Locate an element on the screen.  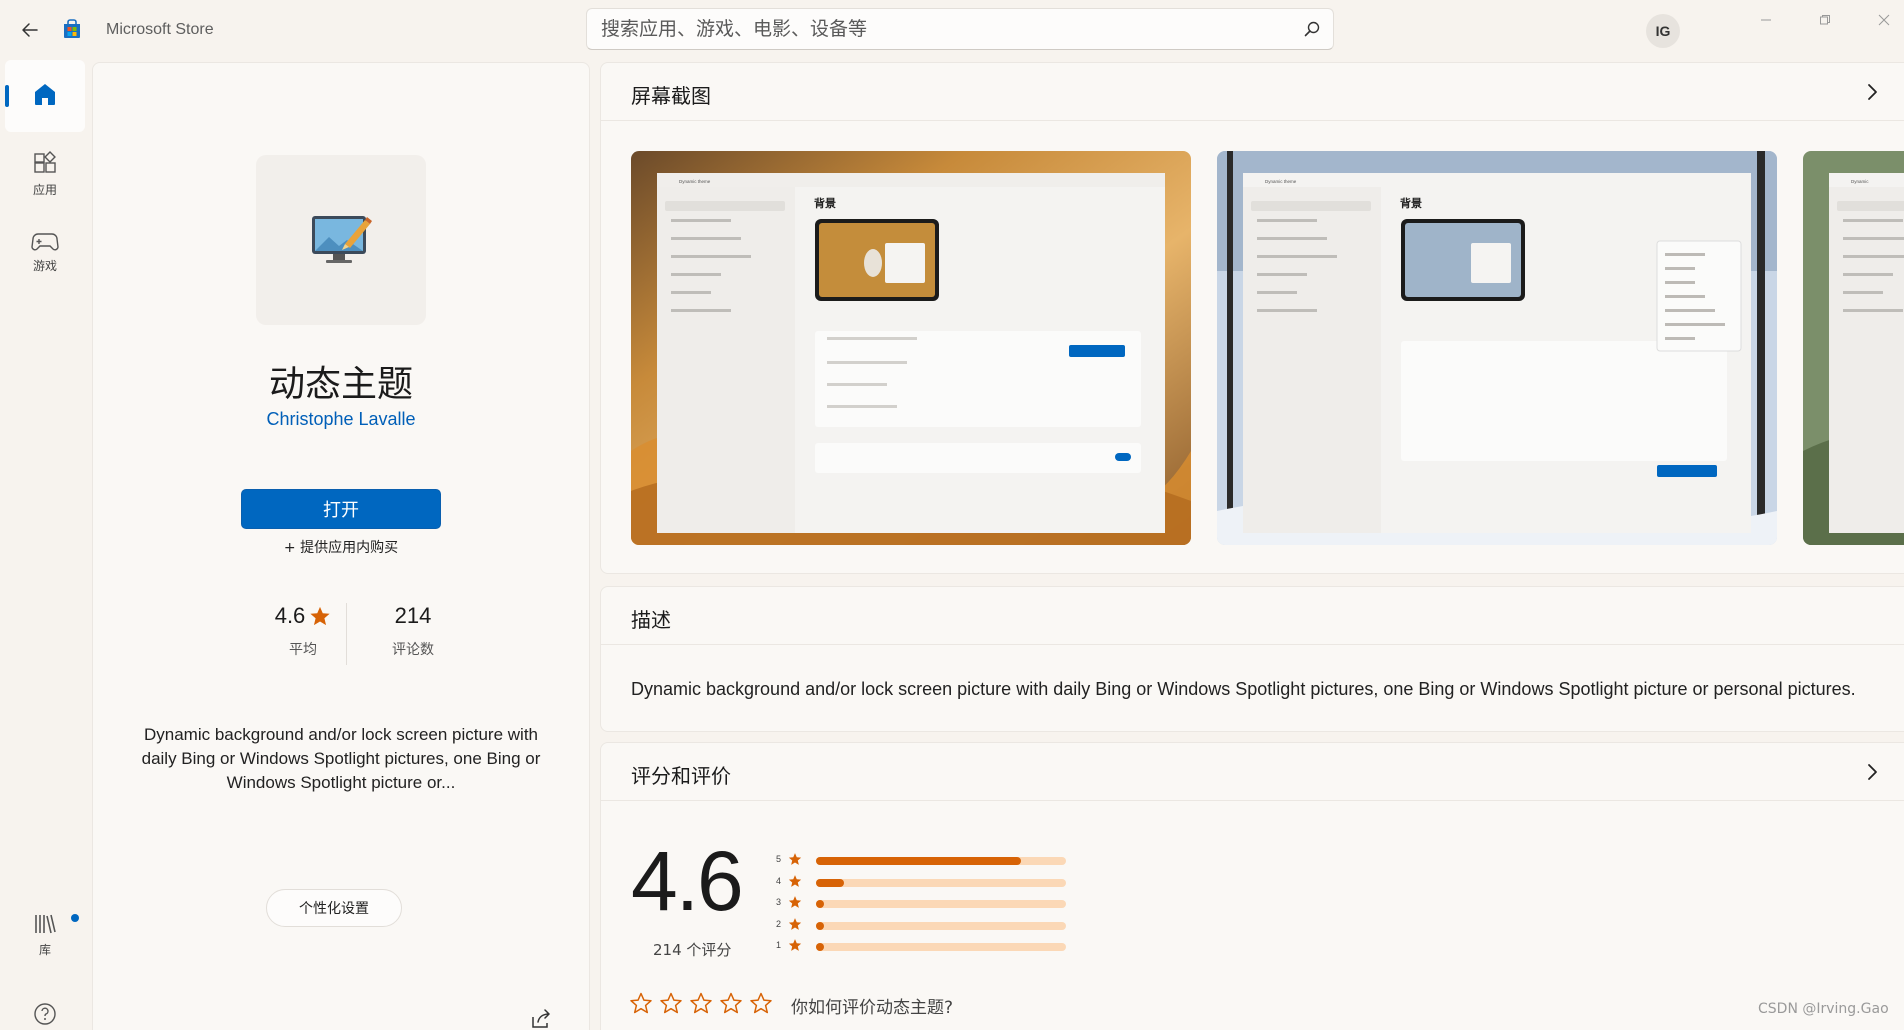
rating-bar-row: 1 is located at coordinates (926, 948).